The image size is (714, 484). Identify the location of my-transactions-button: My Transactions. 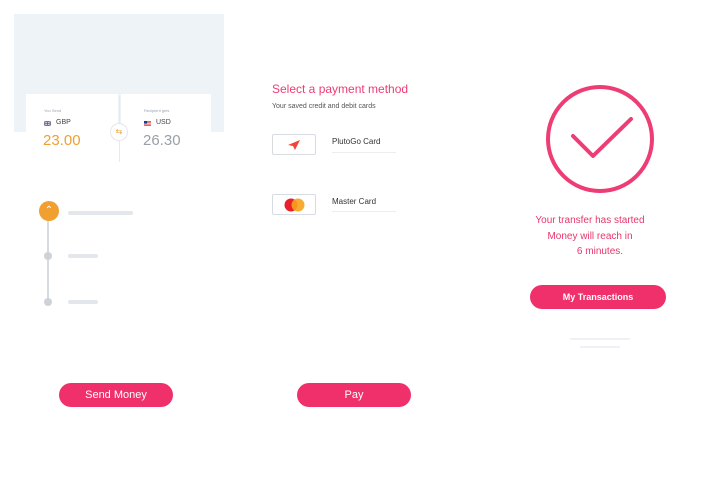
(598, 297).